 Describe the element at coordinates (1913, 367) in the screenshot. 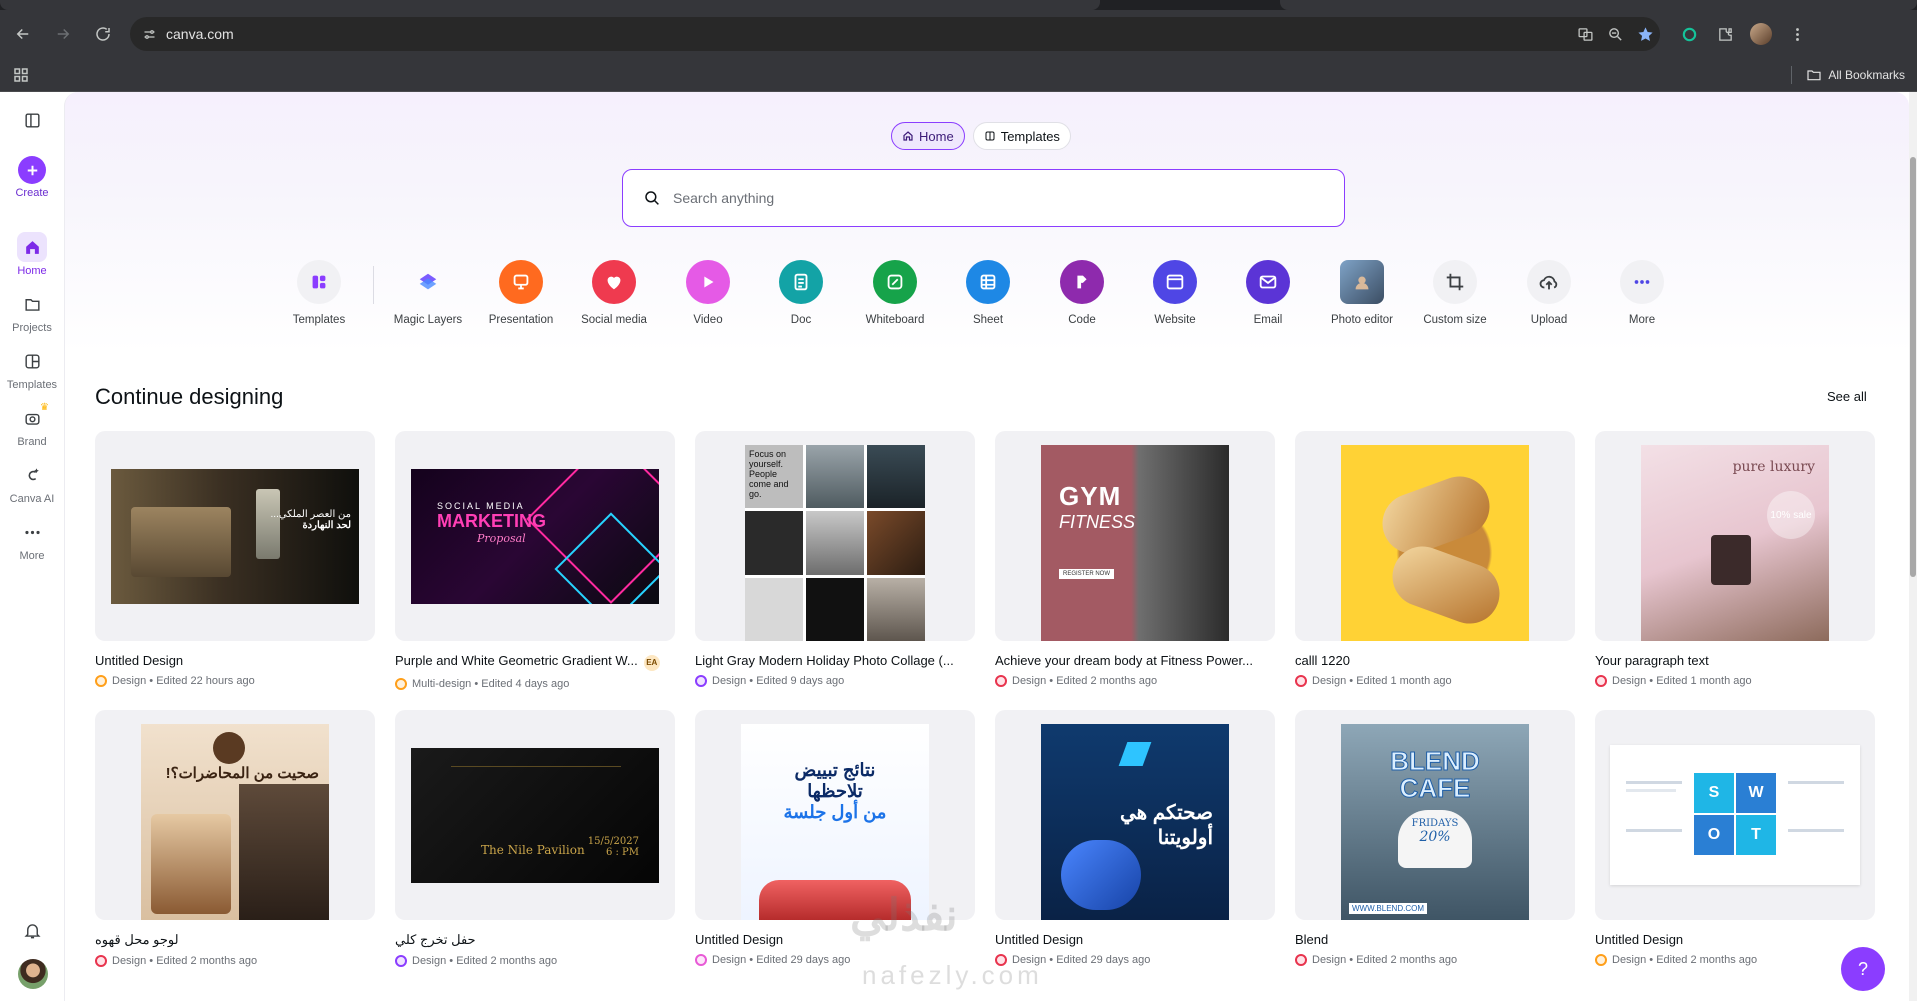

I see `scrollbar-thumb` at that location.